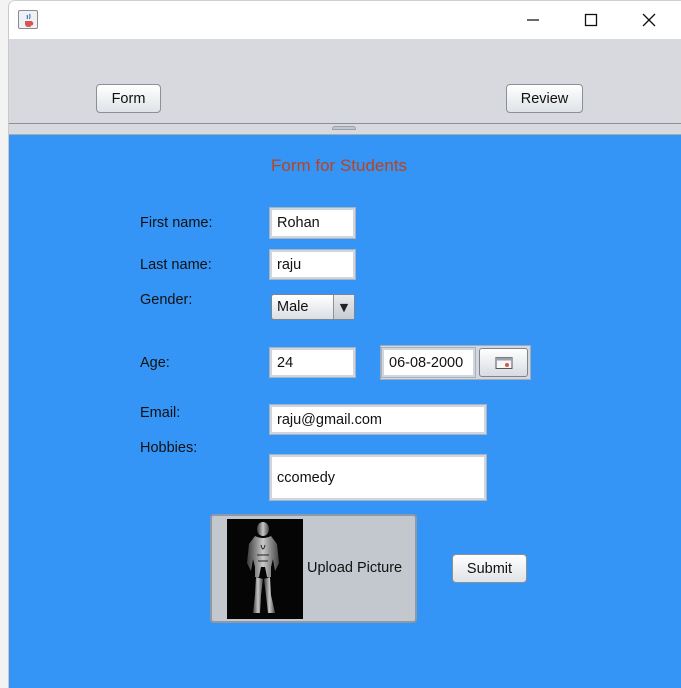  What do you see at coordinates (265, 569) in the screenshot?
I see `figure-photo-thumbnail` at bounding box center [265, 569].